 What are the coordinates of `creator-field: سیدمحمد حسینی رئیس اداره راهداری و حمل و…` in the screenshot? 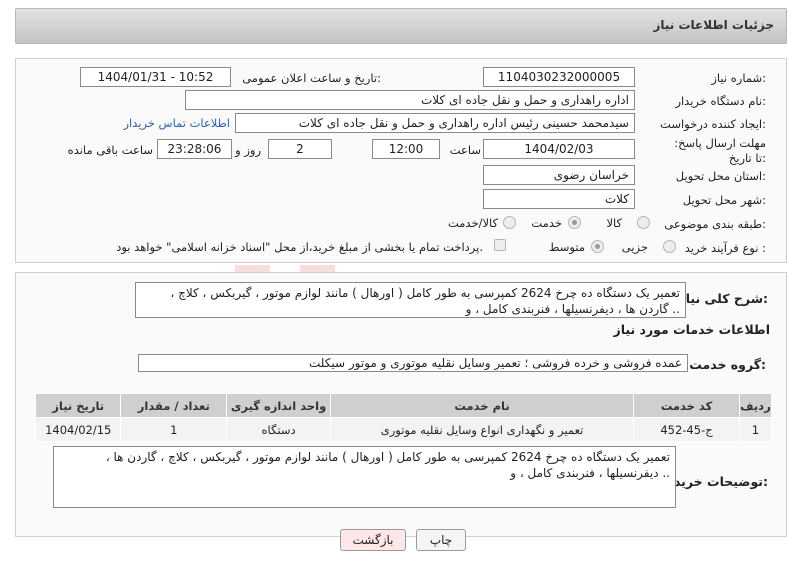 It's located at (435, 123).